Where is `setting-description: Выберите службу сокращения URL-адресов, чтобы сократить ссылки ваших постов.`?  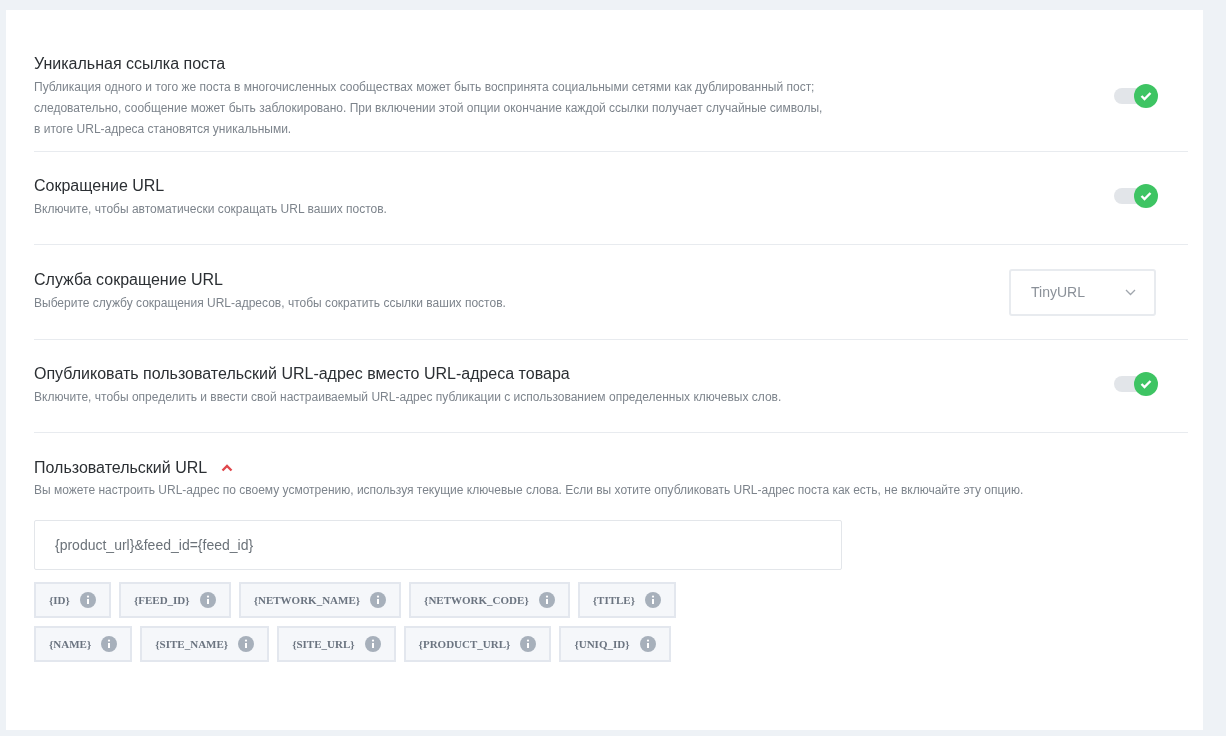
setting-description: Выберите службу сокращения URL-адресов, чтобы сократить ссылки ваших постов. is located at coordinates (270, 303).